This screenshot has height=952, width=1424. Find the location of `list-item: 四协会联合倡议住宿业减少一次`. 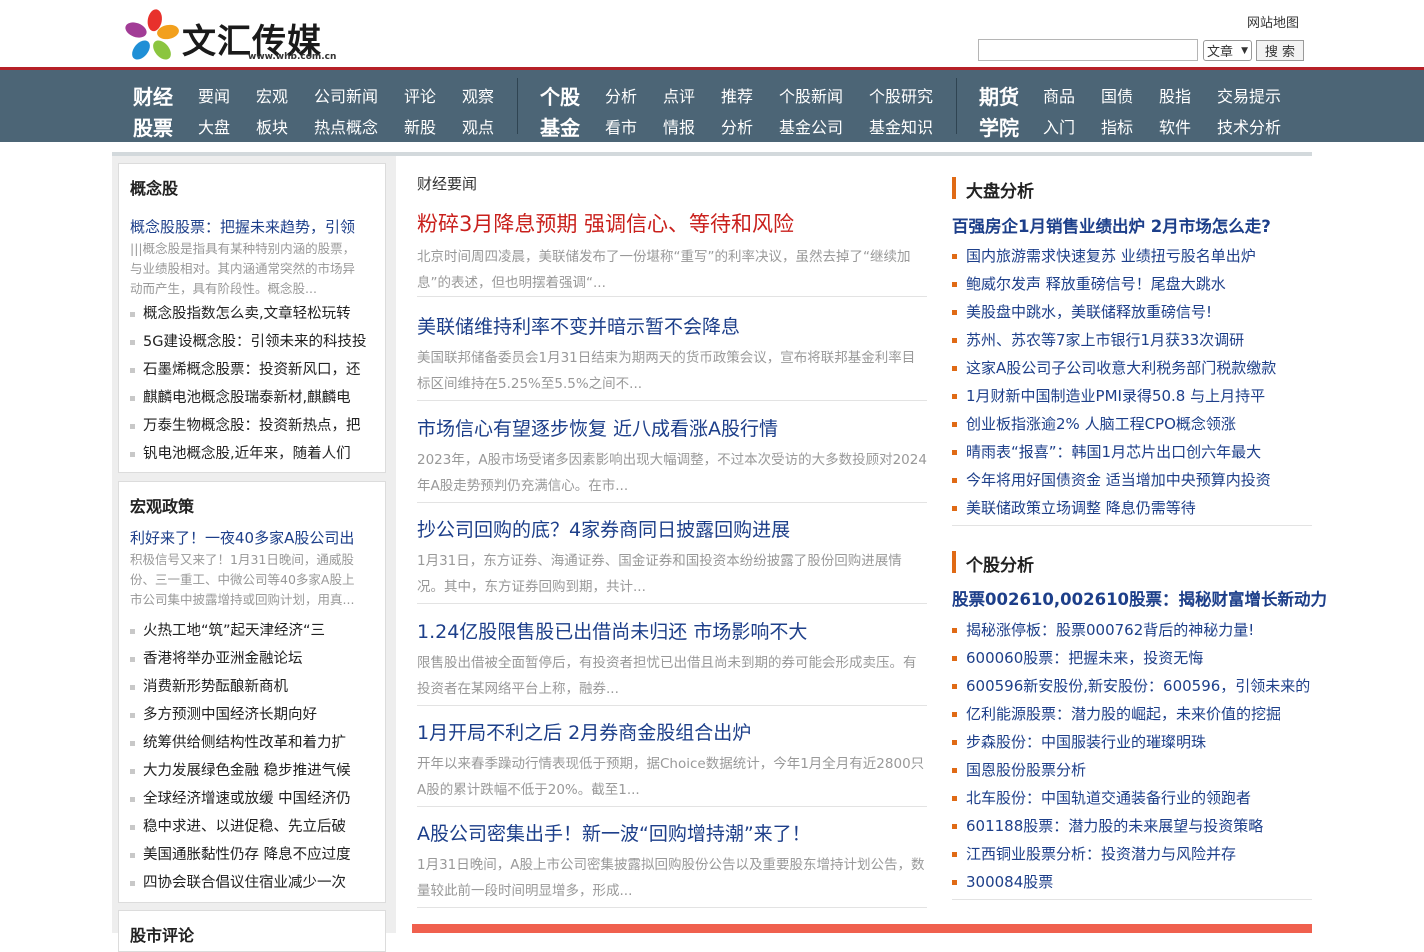

list-item: 四协会联合倡议住宿业减少一次 is located at coordinates (255, 883).